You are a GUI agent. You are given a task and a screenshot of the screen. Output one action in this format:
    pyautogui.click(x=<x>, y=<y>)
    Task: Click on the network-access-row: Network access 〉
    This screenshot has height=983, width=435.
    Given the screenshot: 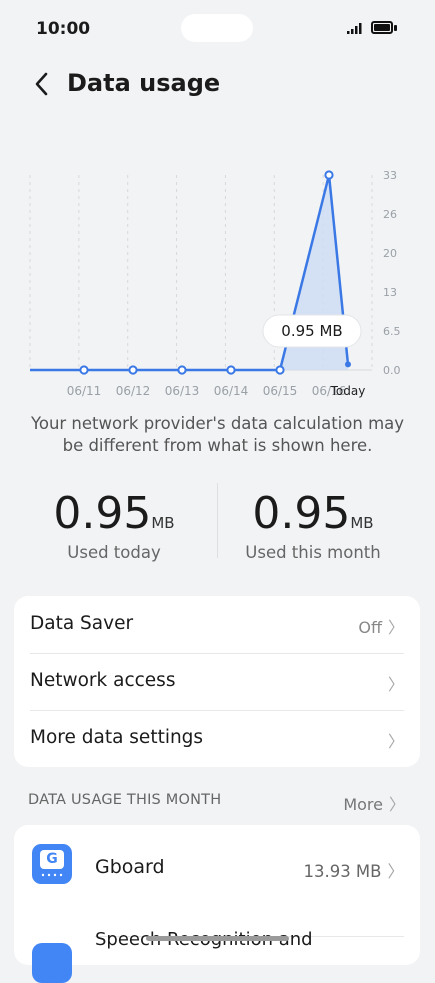 What is the action you would take?
    pyautogui.click(x=217, y=681)
    